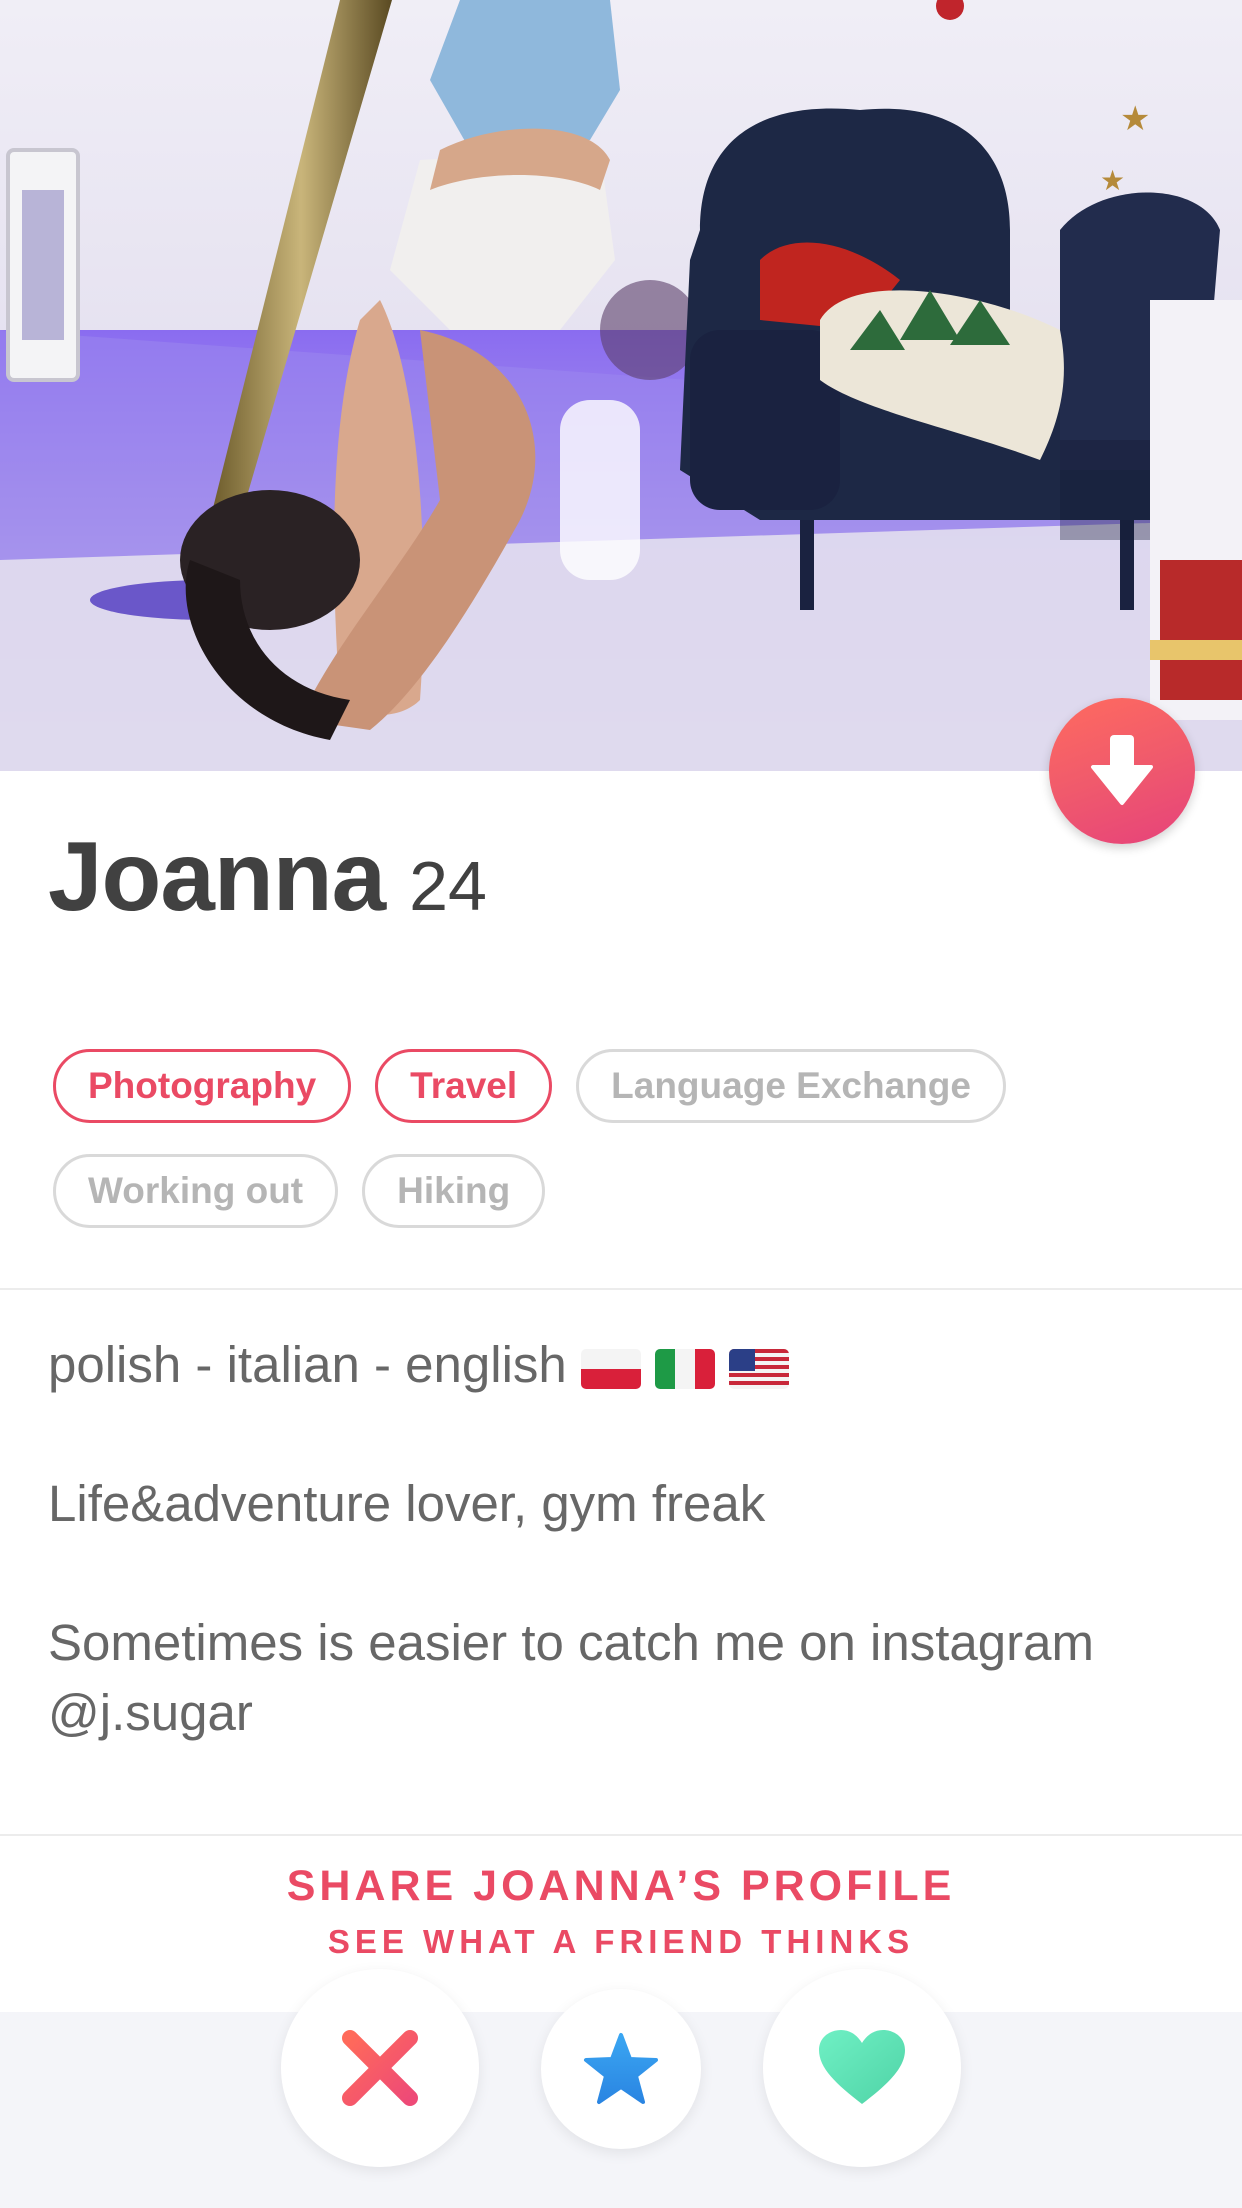 This screenshot has width=1242, height=2208. I want to click on like-button, so click(862, 2068).